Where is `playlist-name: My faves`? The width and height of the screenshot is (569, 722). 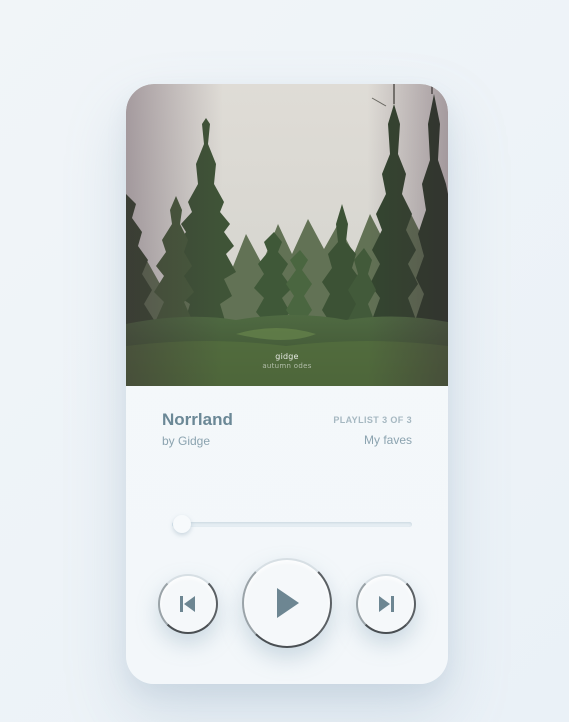
playlist-name: My faves is located at coordinates (388, 440).